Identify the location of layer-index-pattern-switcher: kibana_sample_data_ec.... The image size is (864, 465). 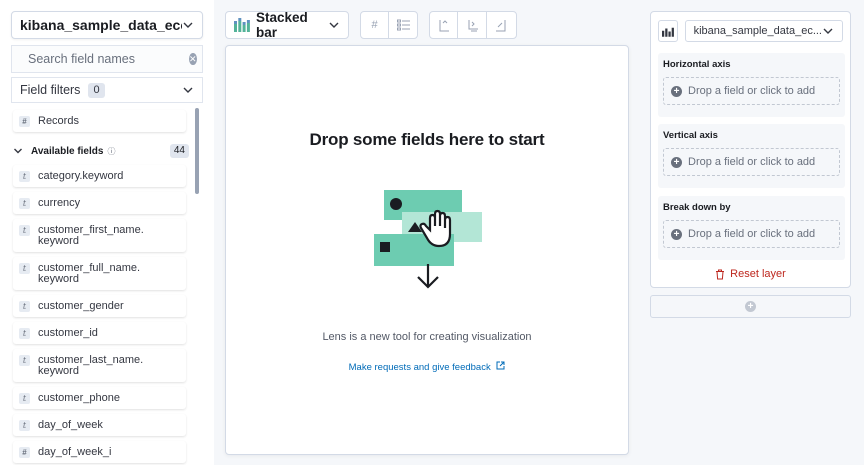
(763, 31).